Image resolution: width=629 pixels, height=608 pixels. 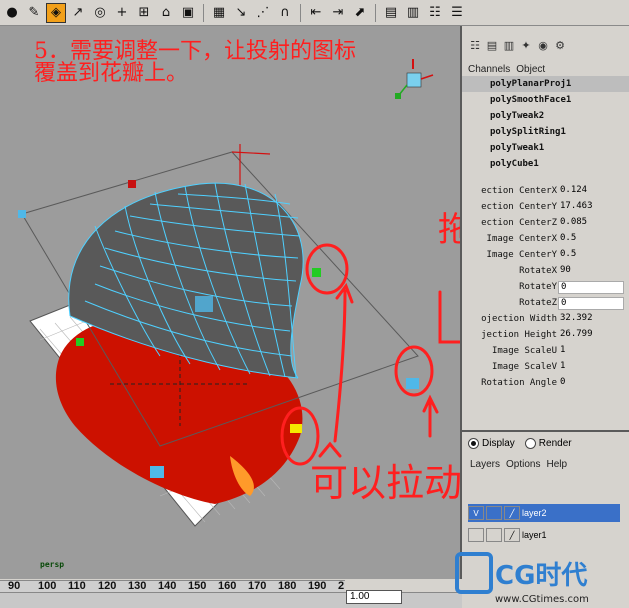 I want to click on history-node: polySmoothFace1, so click(x=545, y=100).